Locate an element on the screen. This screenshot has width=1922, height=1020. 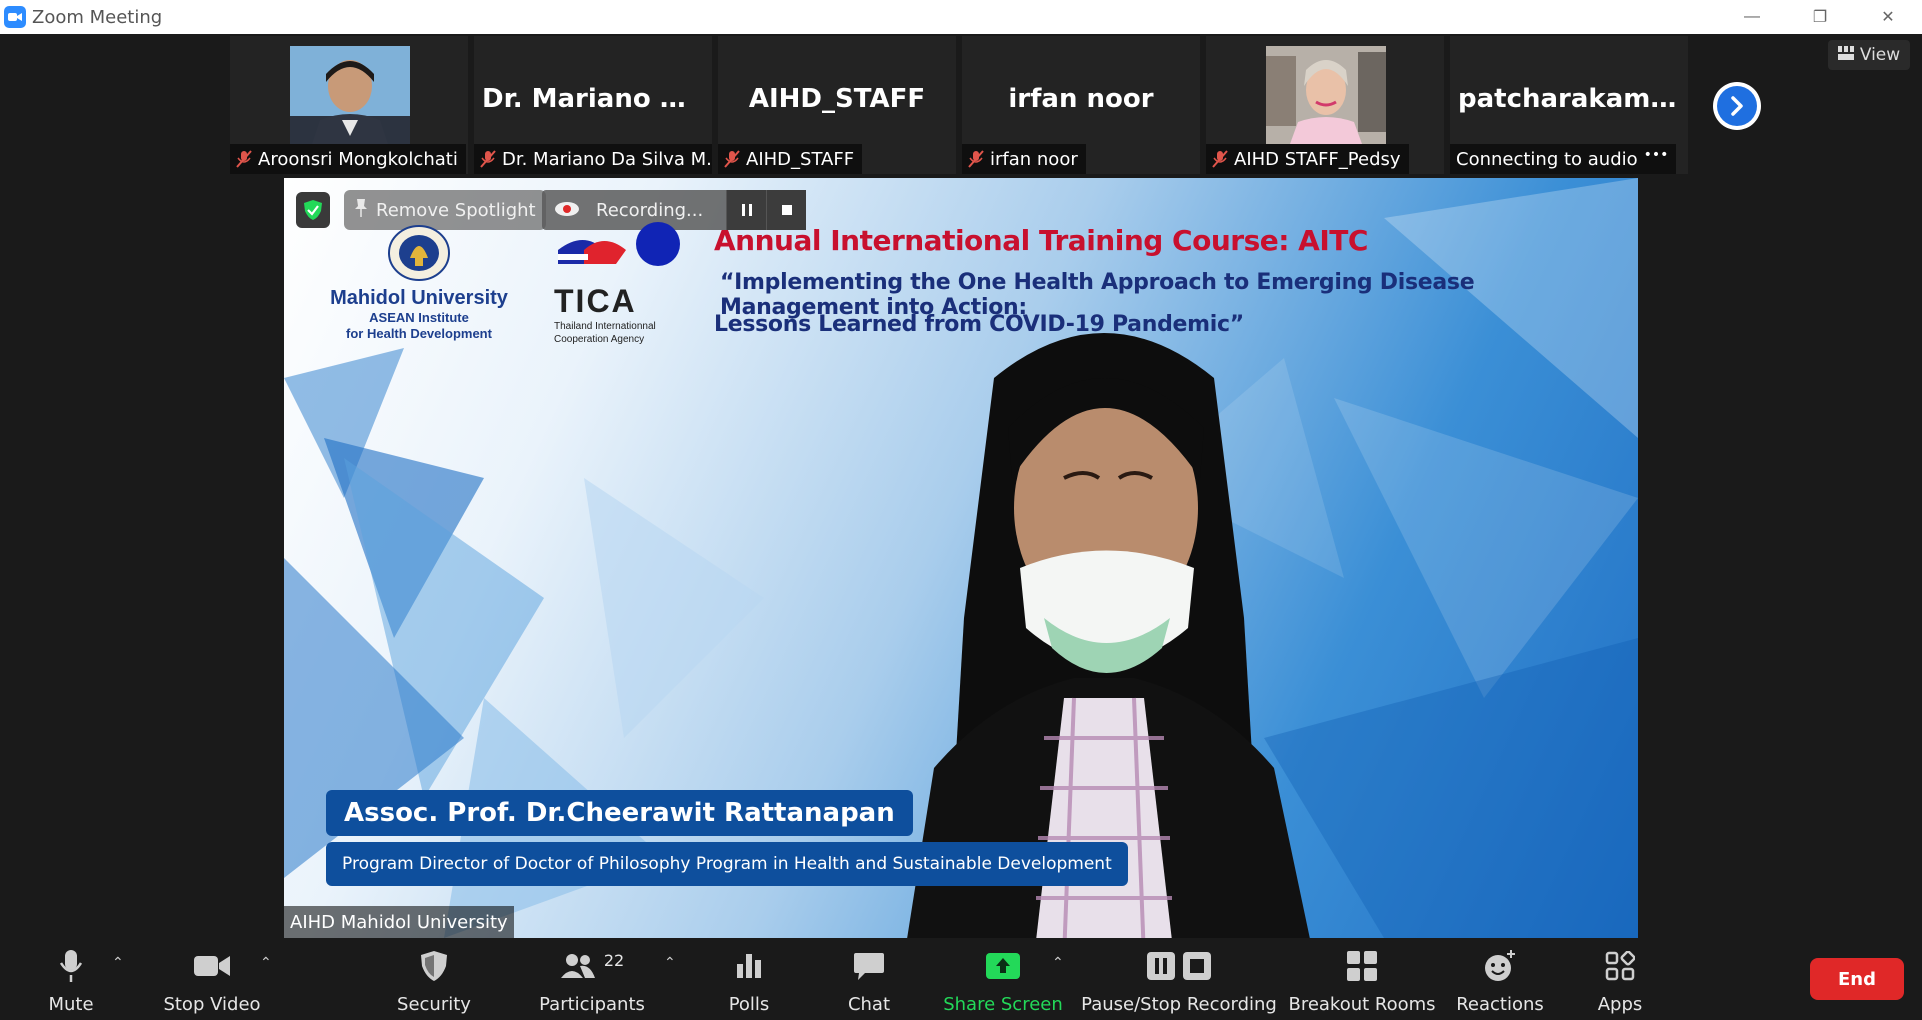
pause-stop-recording-button: Pause/Stop Recording is located at coordinates (1179, 979).